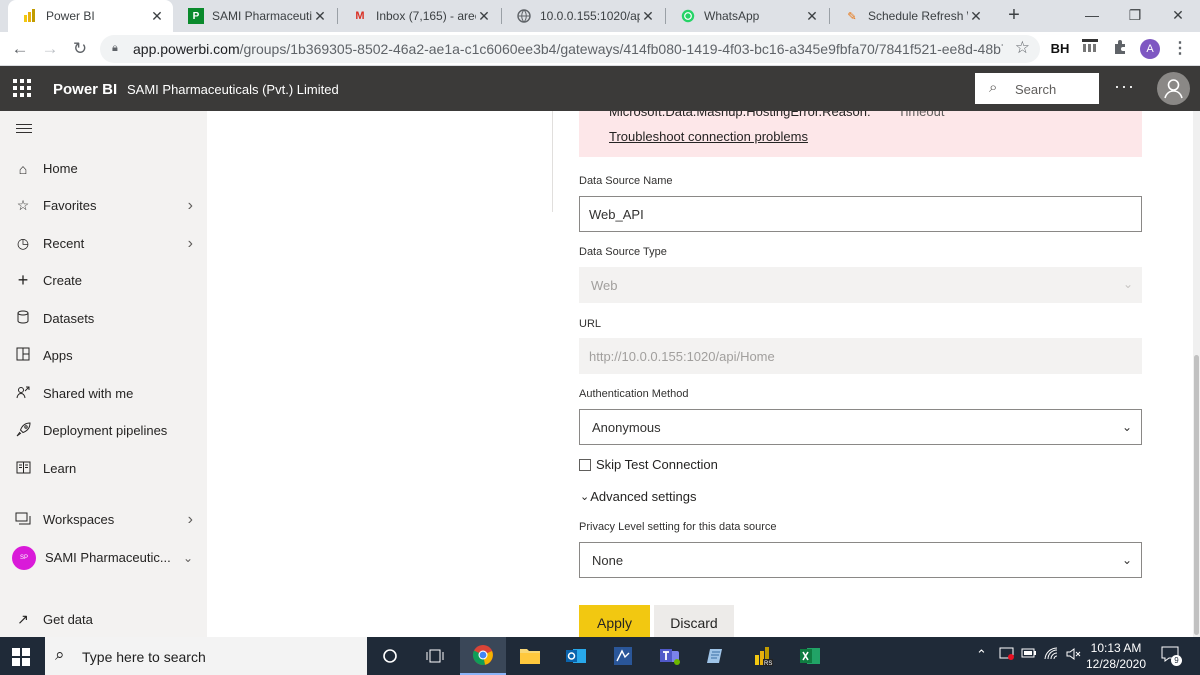 The image size is (1200, 675). I want to click on error-value: Timeout, so click(921, 115).